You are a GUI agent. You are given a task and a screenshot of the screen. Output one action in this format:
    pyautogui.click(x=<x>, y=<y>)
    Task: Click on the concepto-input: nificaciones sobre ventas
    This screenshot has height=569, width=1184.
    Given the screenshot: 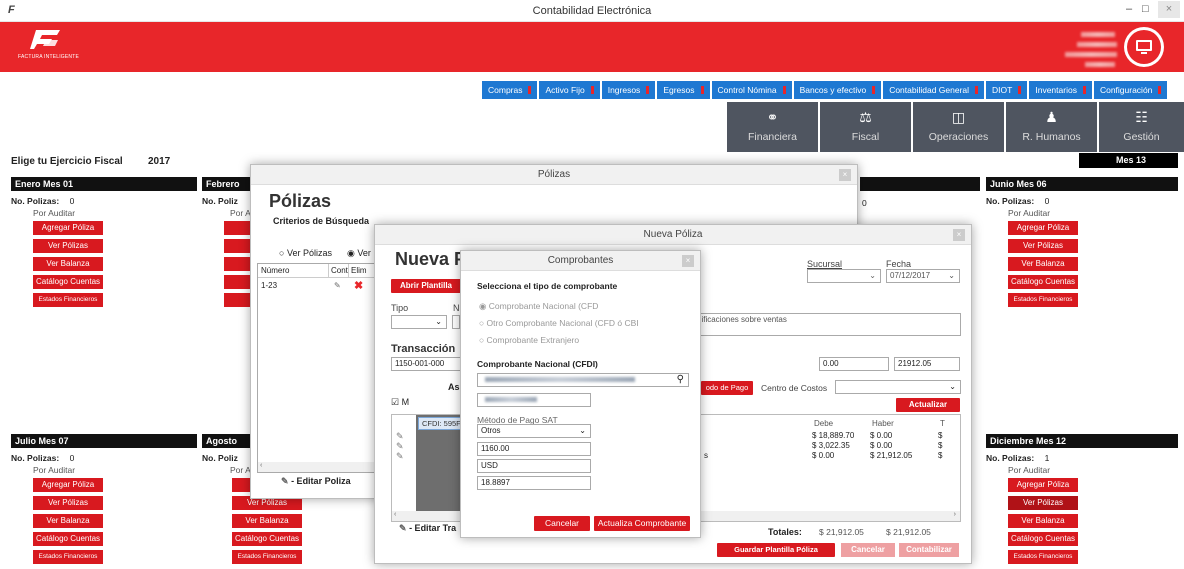 What is the action you would take?
    pyautogui.click(x=827, y=324)
    